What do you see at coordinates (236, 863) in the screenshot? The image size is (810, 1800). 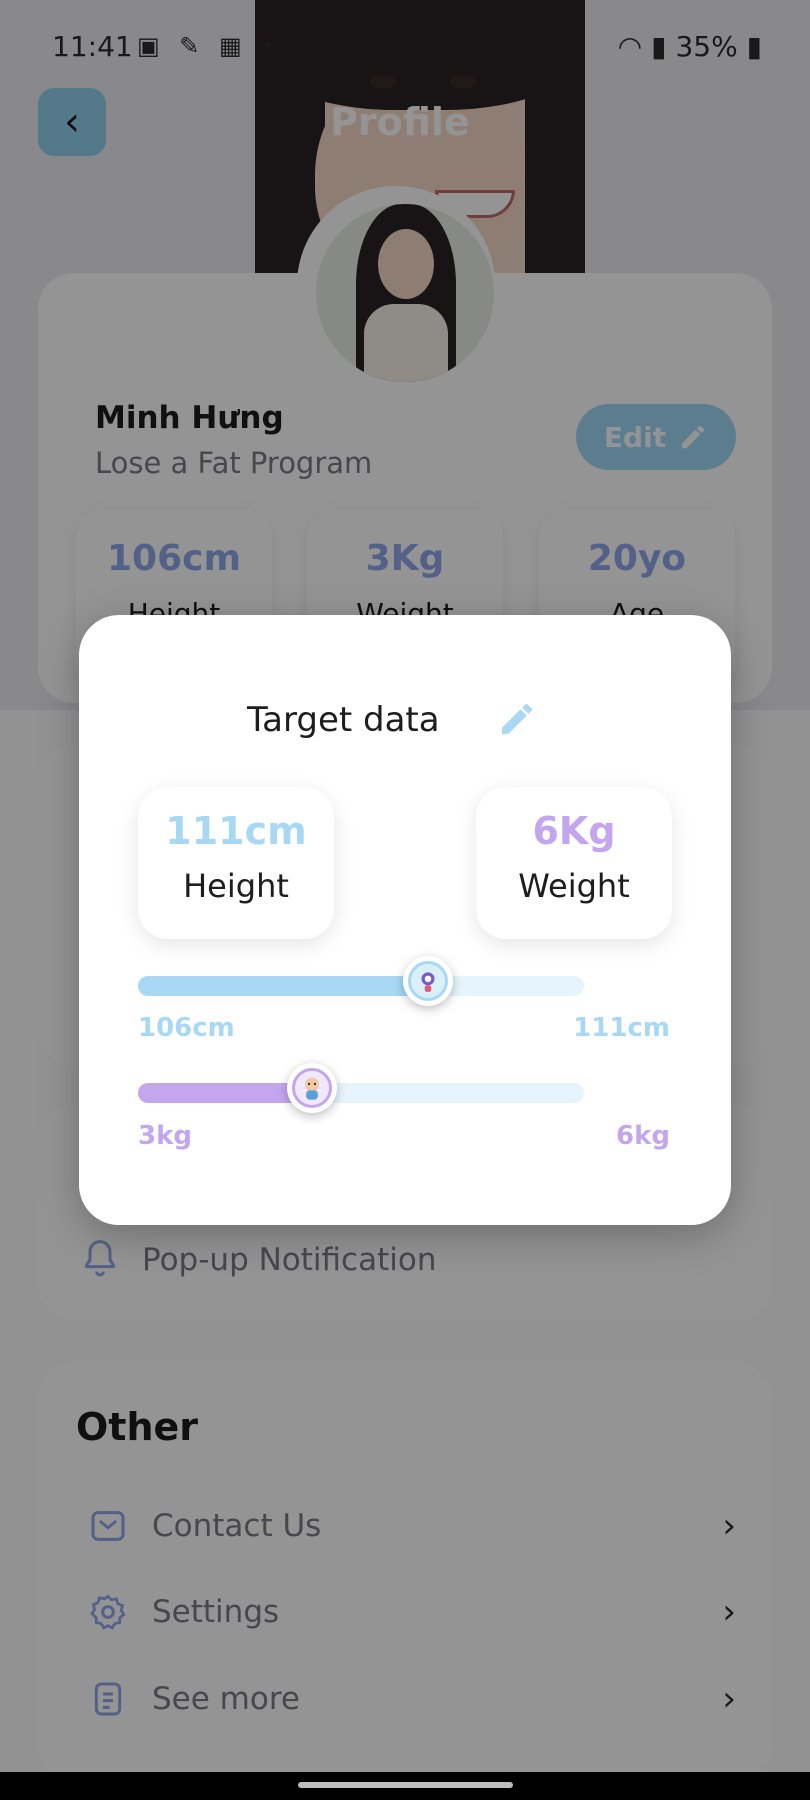 I see `target-height-box: 111cm Height` at bounding box center [236, 863].